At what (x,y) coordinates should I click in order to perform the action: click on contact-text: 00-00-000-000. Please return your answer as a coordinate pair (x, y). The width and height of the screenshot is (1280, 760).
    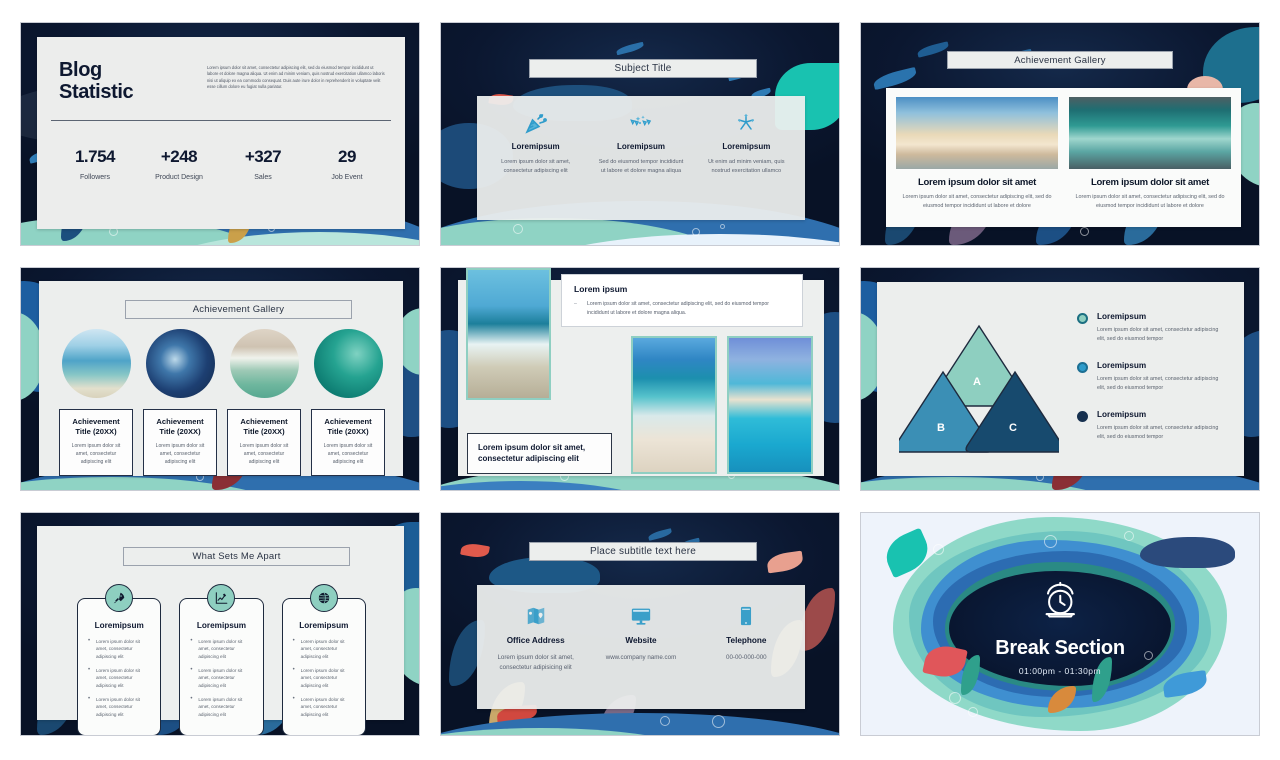
    Looking at the image, I should click on (746, 657).